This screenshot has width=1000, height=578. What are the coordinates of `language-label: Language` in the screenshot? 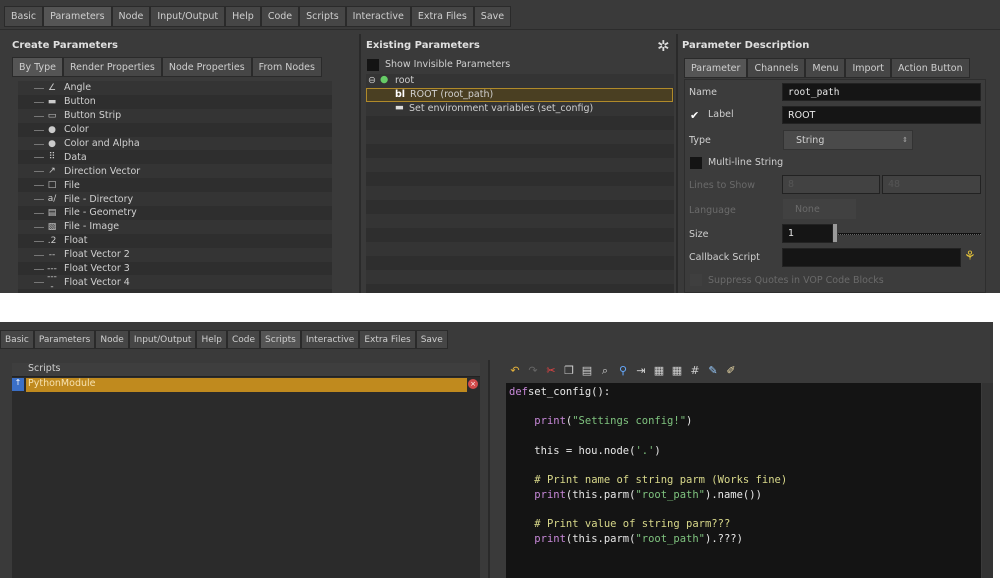 It's located at (712, 210).